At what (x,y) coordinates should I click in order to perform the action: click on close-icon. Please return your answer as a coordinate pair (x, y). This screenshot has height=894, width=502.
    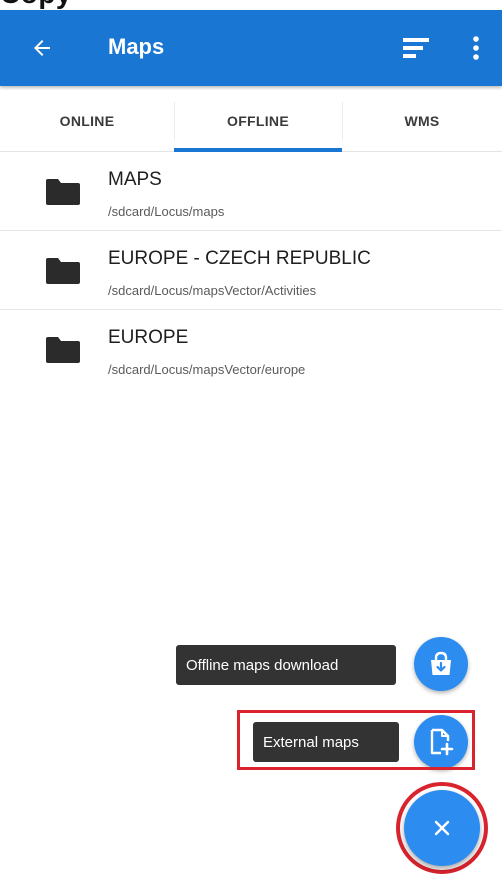
    Looking at the image, I should click on (442, 828).